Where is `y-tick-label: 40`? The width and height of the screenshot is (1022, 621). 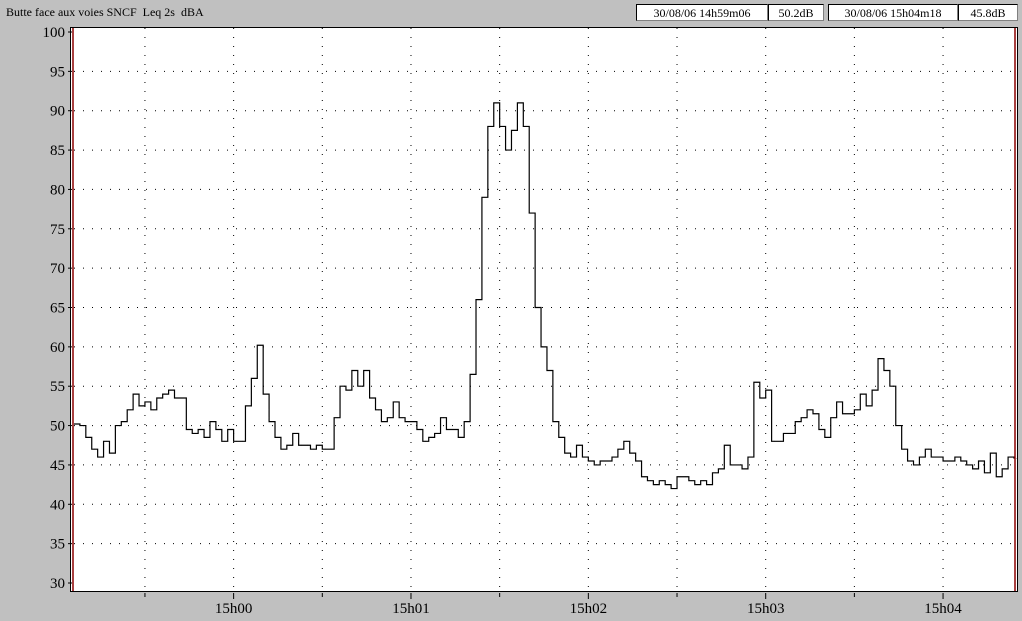 y-tick-label: 40 is located at coordinates (57, 505).